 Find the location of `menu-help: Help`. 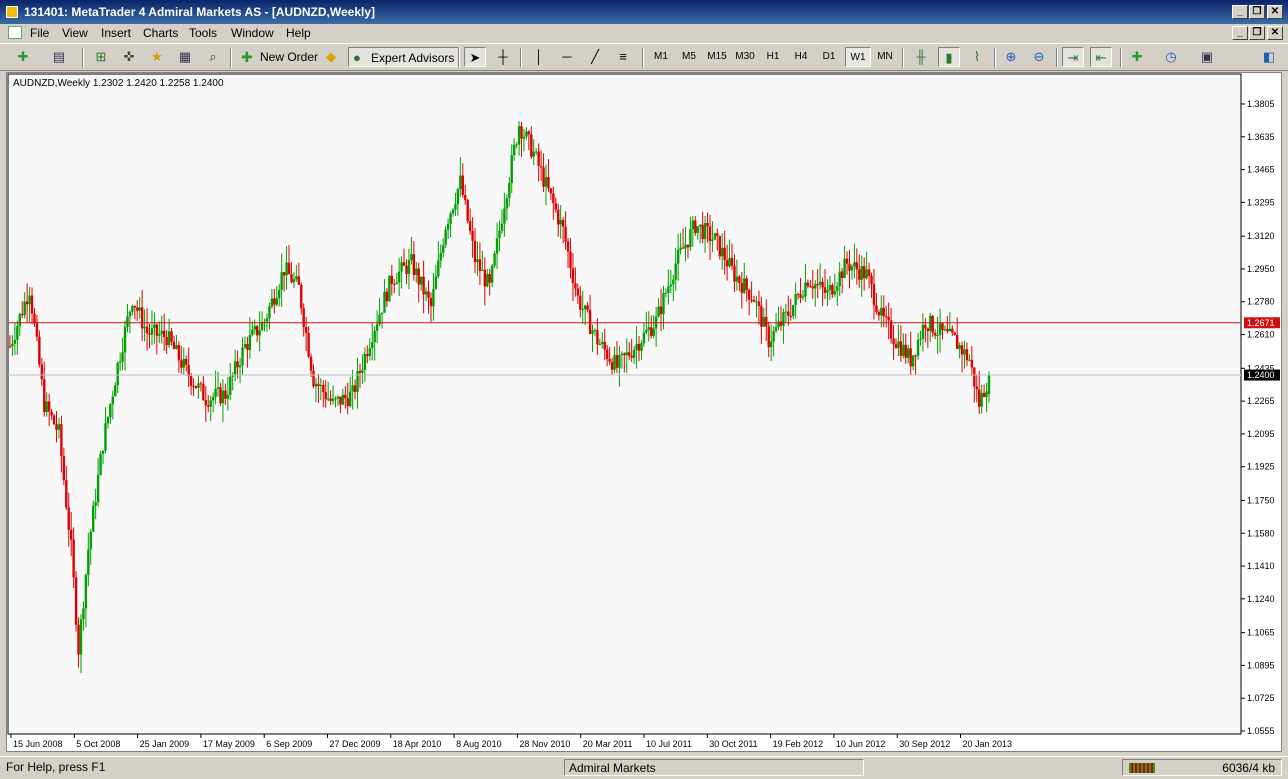

menu-help: Help is located at coordinates (298, 33).